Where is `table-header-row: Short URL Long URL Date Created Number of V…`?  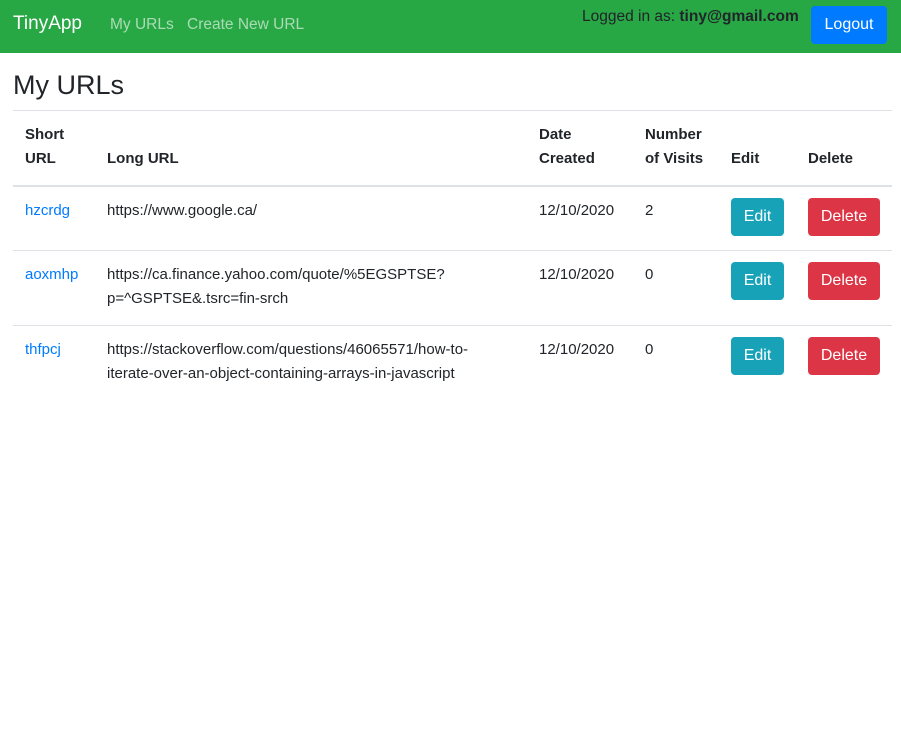
table-header-row: Short URL Long URL Date Created Number of V… is located at coordinates (452, 149).